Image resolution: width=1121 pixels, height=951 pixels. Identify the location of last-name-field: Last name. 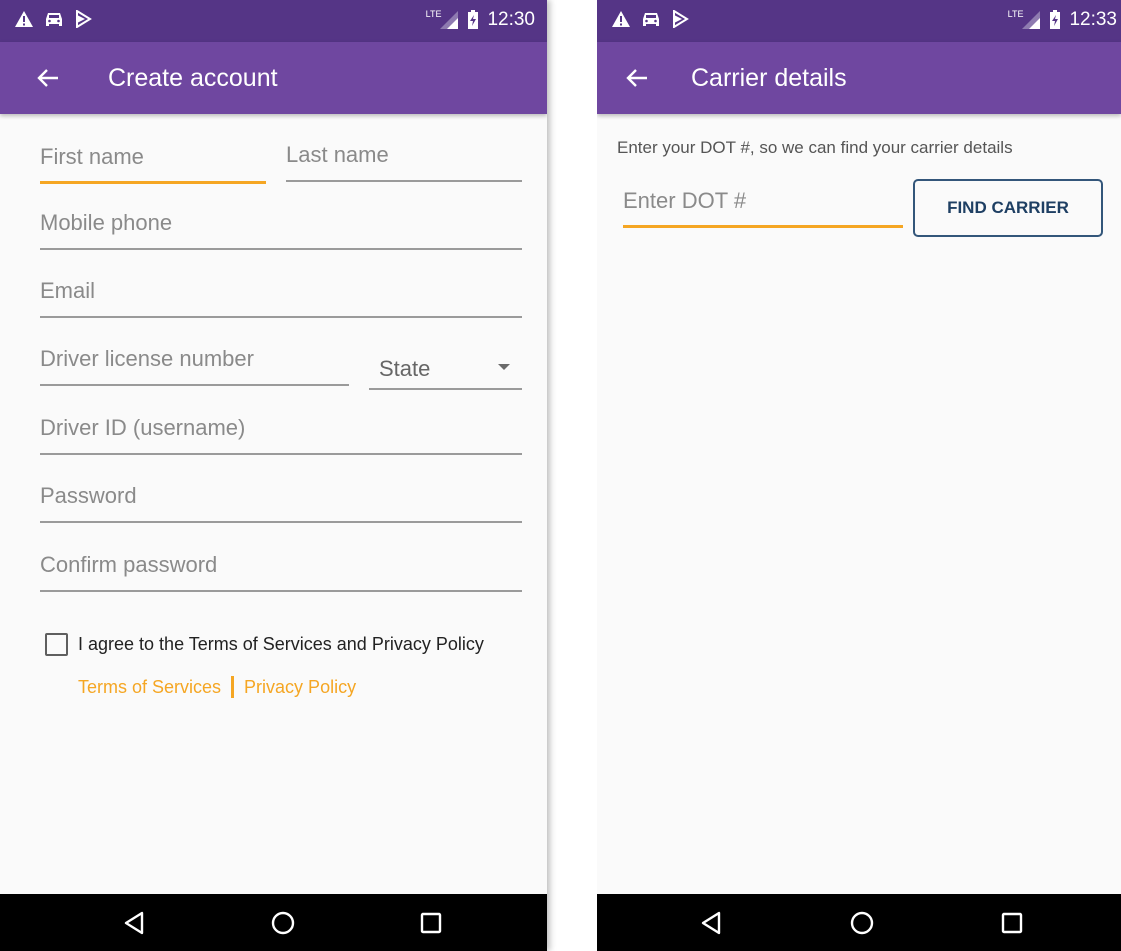
(404, 158).